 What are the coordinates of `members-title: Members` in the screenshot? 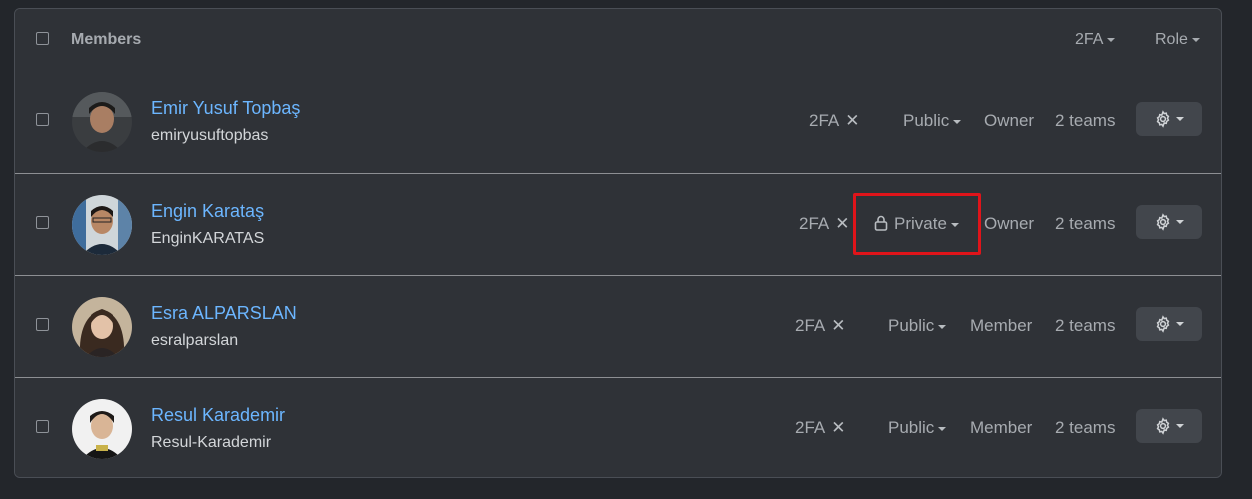 It's located at (106, 39).